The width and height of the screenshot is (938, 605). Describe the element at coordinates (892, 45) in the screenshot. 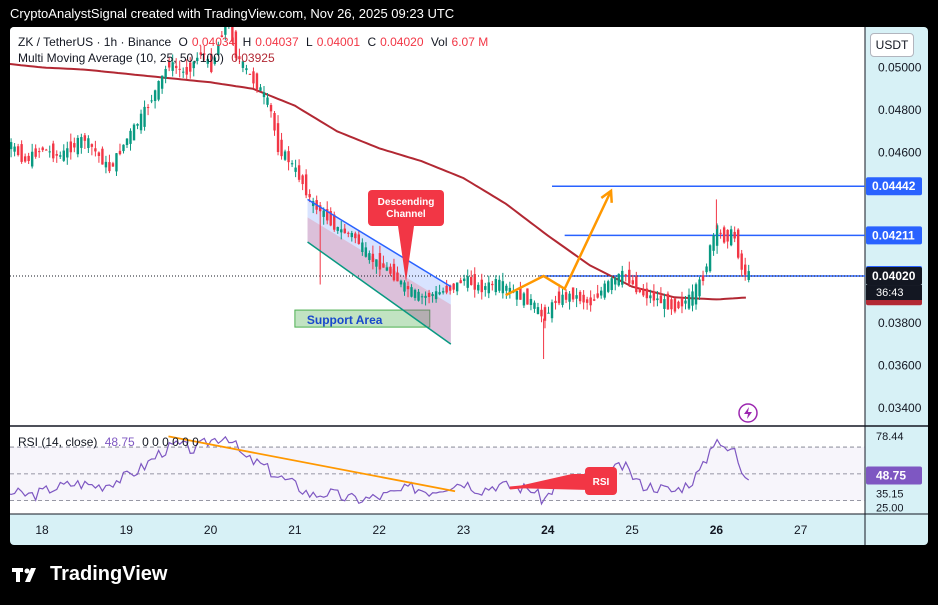

I see `currency-button: USDT` at that location.